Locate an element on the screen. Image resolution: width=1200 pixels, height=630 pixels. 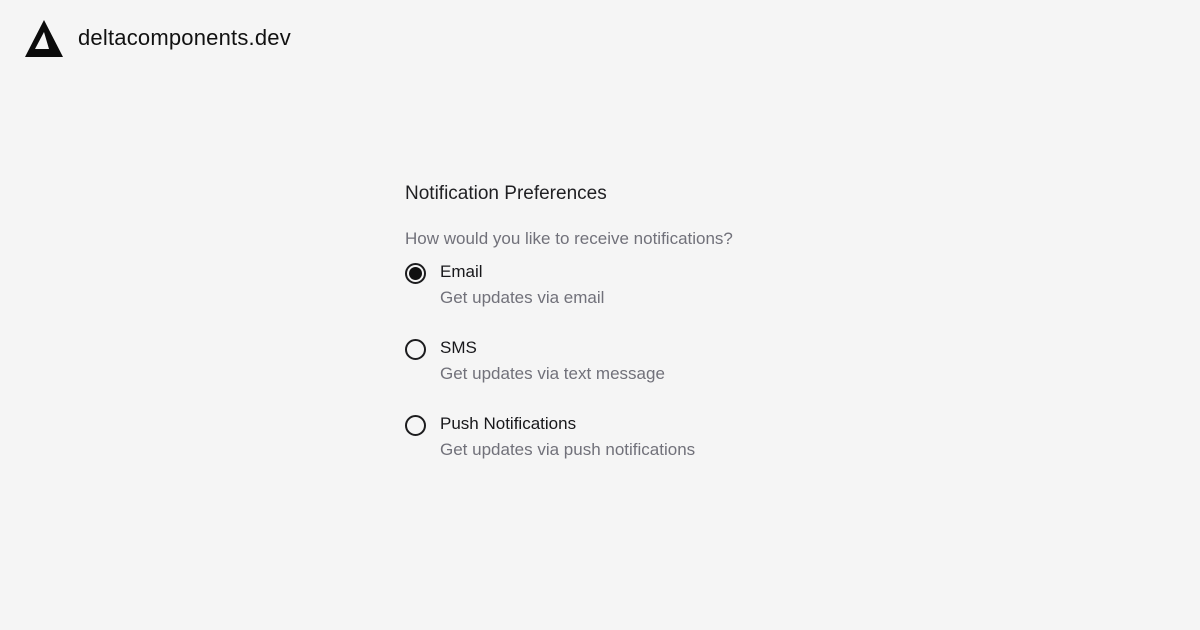
form-title: Notification Preferences is located at coordinates (506, 193).